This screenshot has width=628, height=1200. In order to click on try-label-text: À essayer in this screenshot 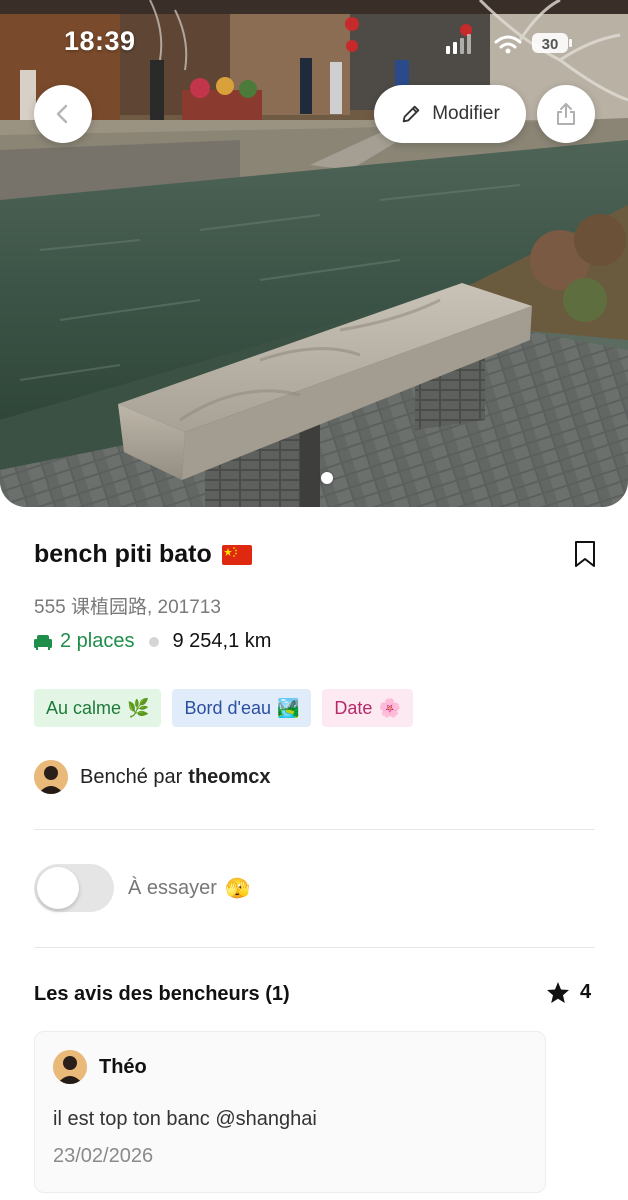, I will do `click(172, 887)`.